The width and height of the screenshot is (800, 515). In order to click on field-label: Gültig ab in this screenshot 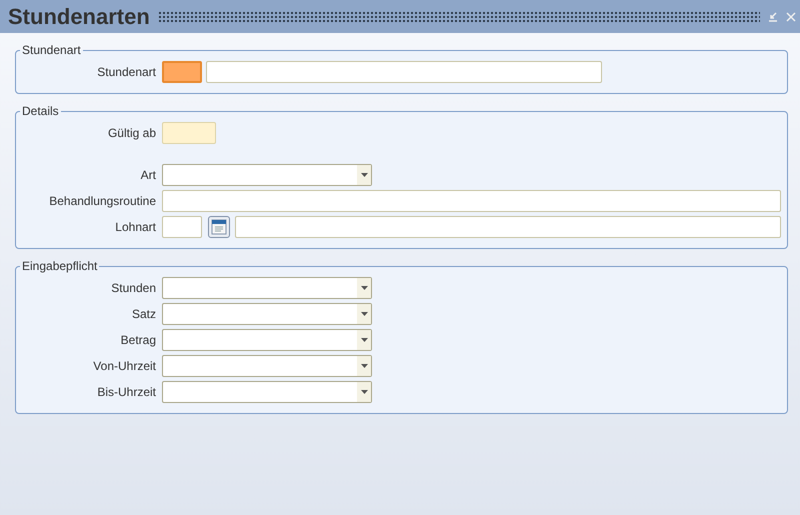, I will do `click(131, 133)`.